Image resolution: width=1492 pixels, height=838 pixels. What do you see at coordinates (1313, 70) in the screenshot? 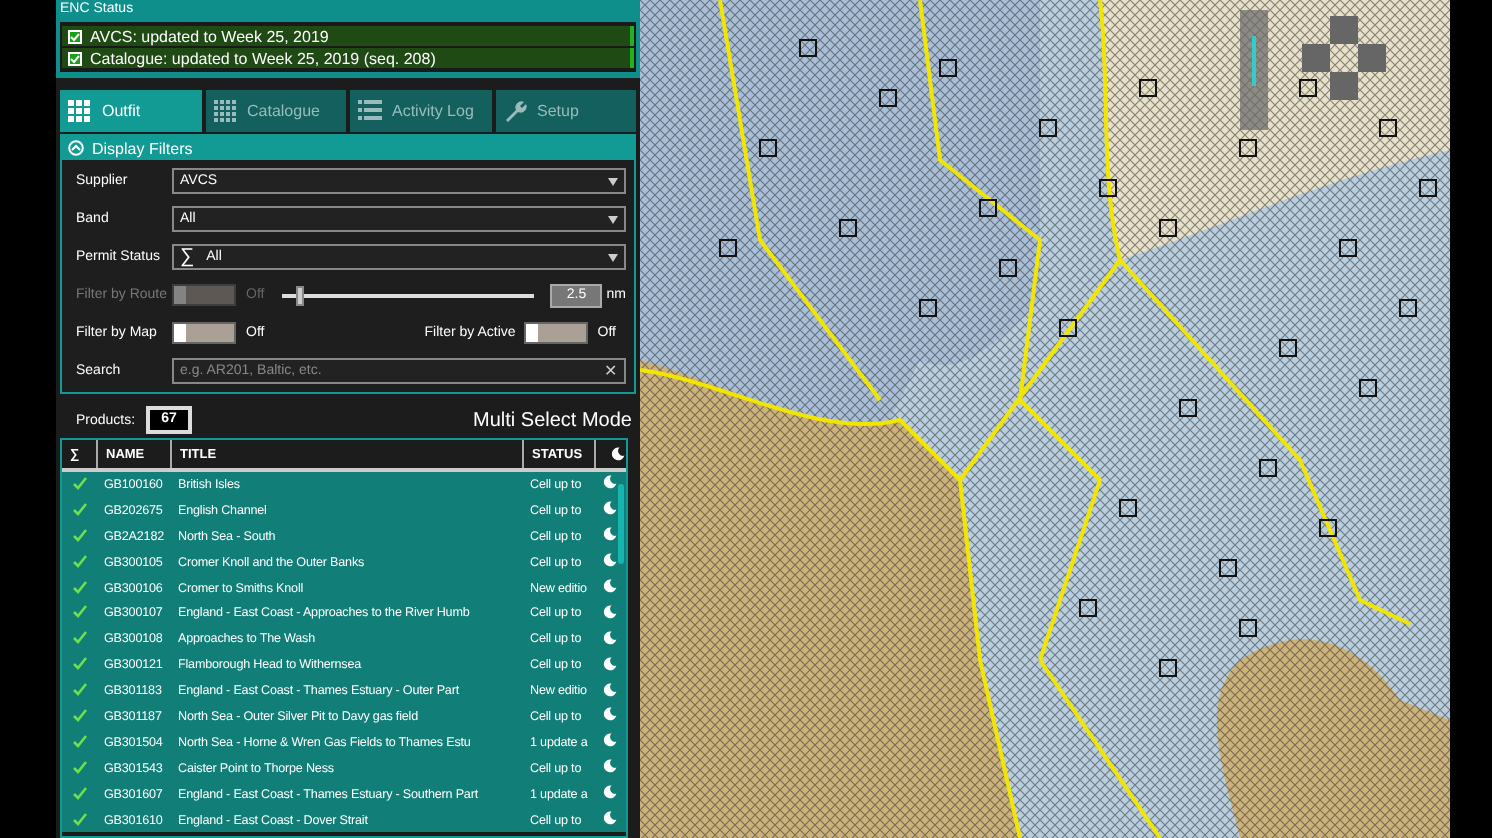
I see `pan-control-icon` at bounding box center [1313, 70].